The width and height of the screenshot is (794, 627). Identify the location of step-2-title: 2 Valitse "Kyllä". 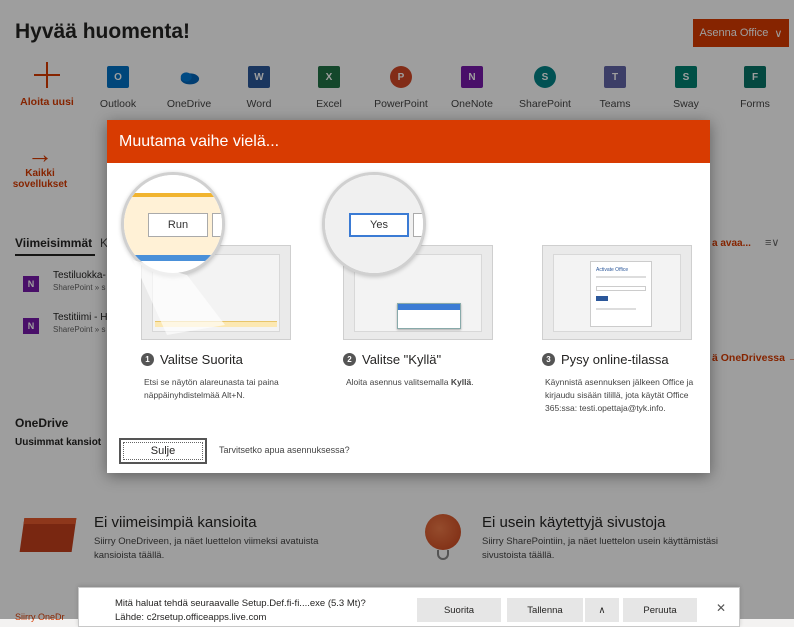
(392, 359).